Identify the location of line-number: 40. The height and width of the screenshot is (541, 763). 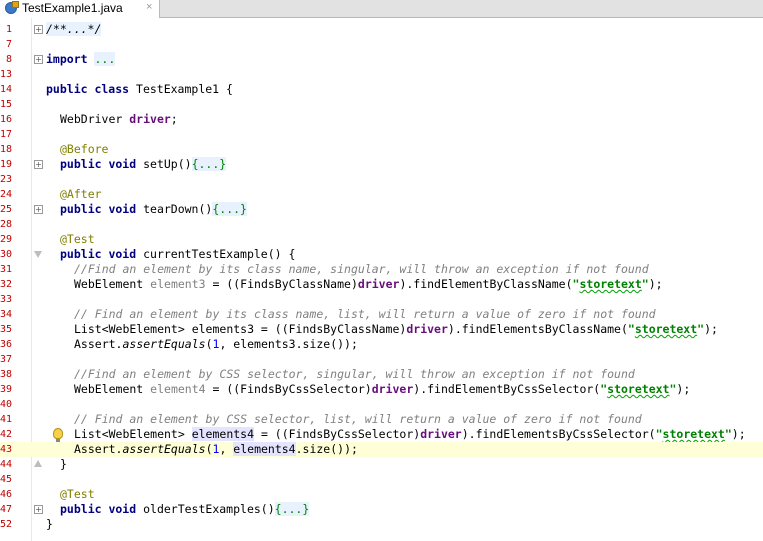
(6, 404).